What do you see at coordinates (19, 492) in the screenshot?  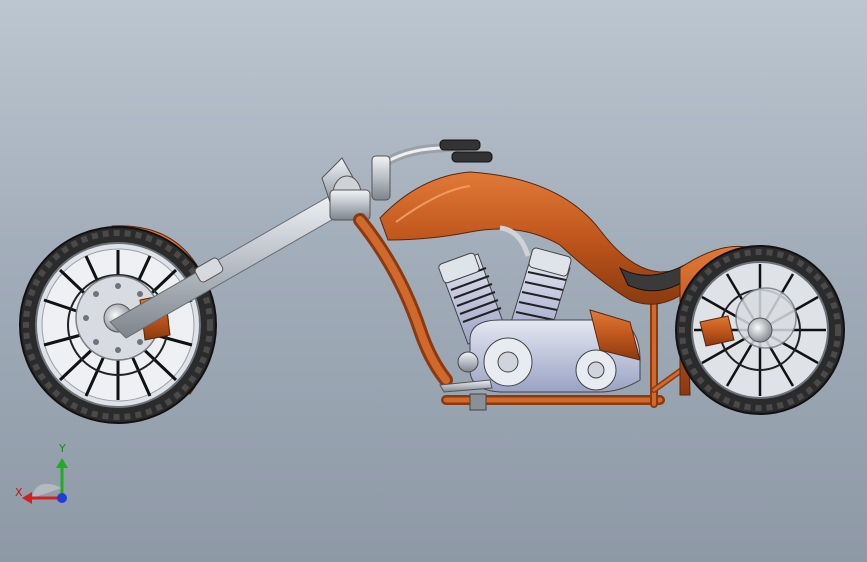 I see `x-axis-label: X` at bounding box center [19, 492].